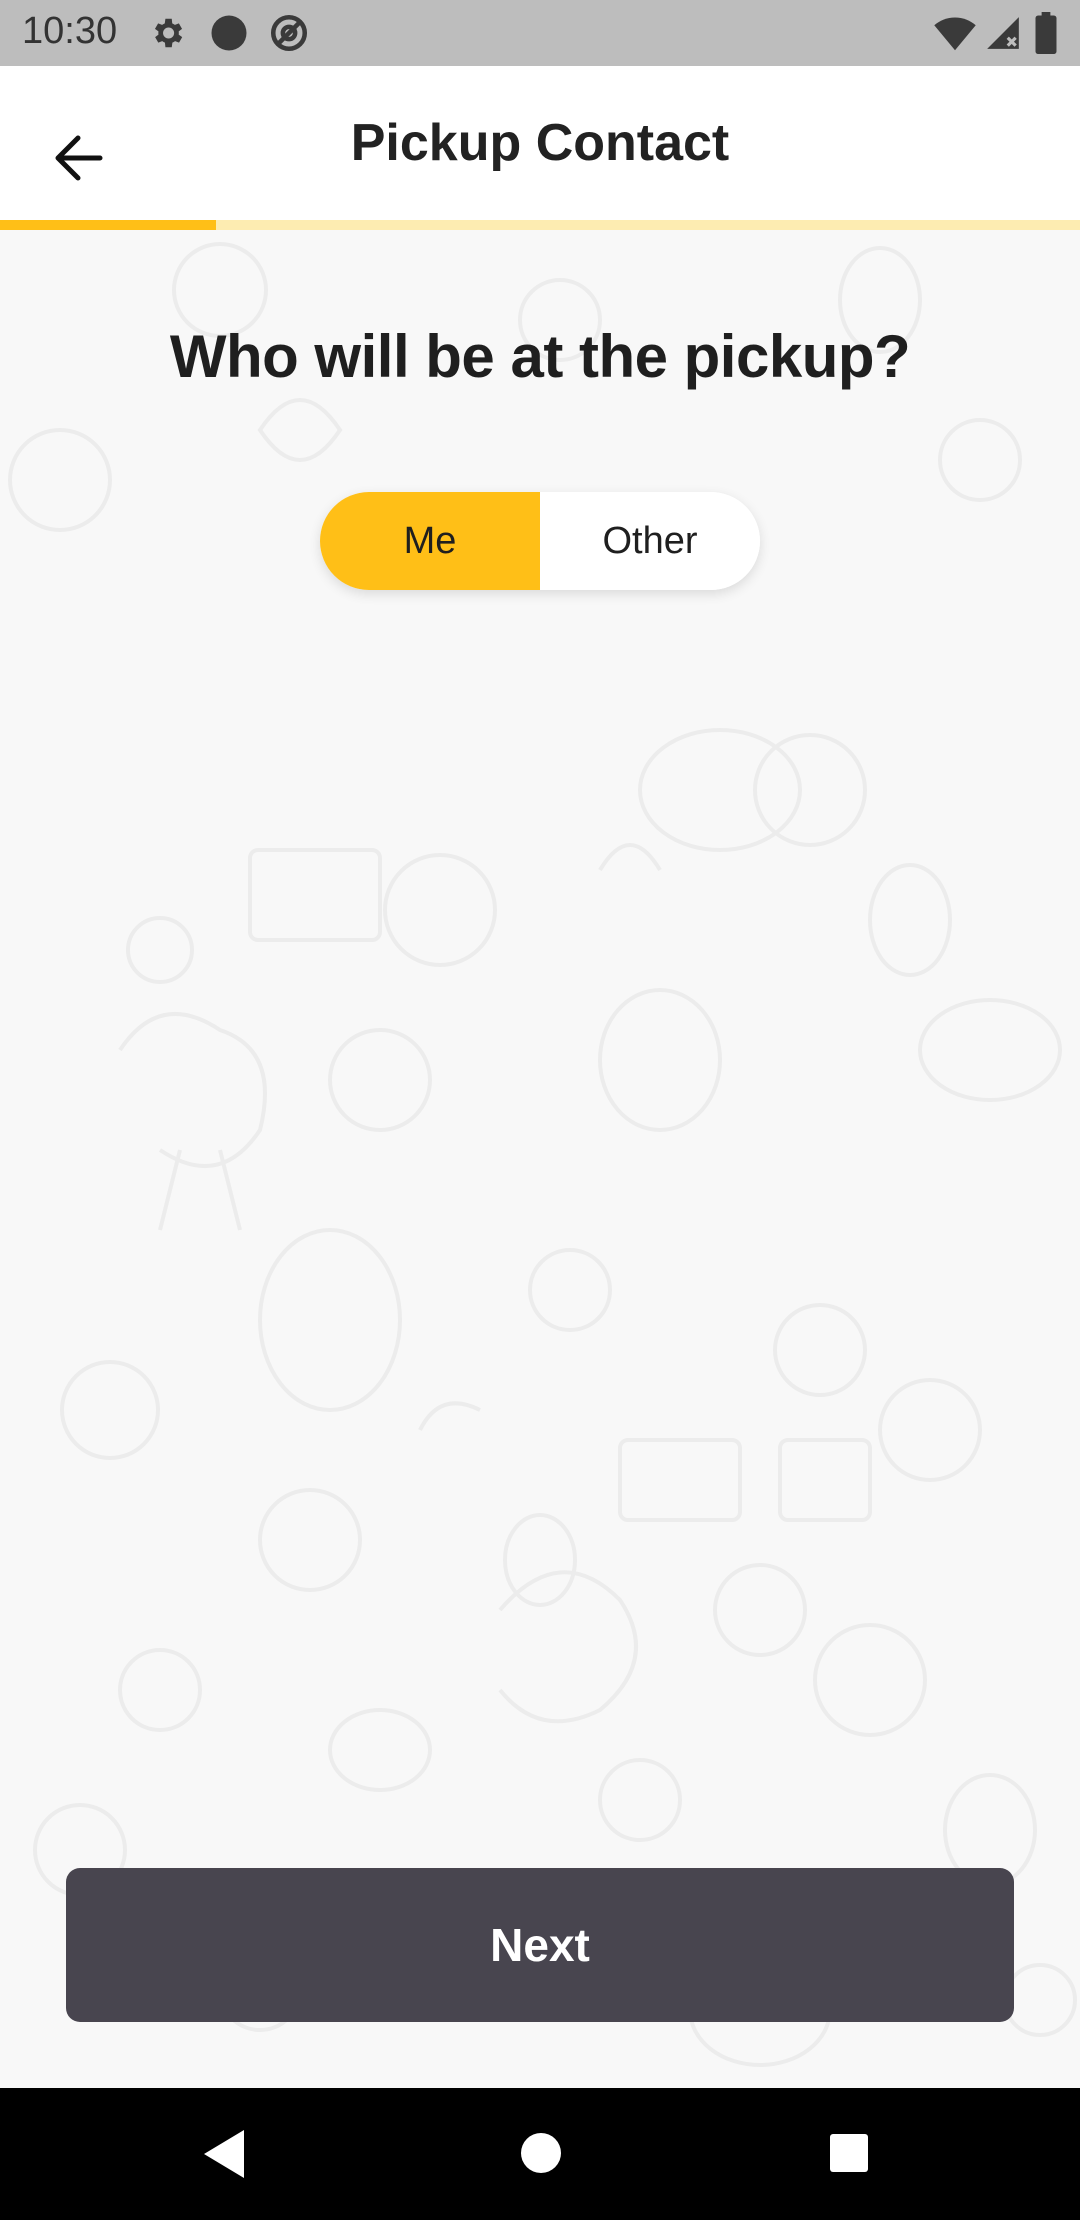 Image resolution: width=1080 pixels, height=2220 pixels. I want to click on progress-fill, so click(108, 225).